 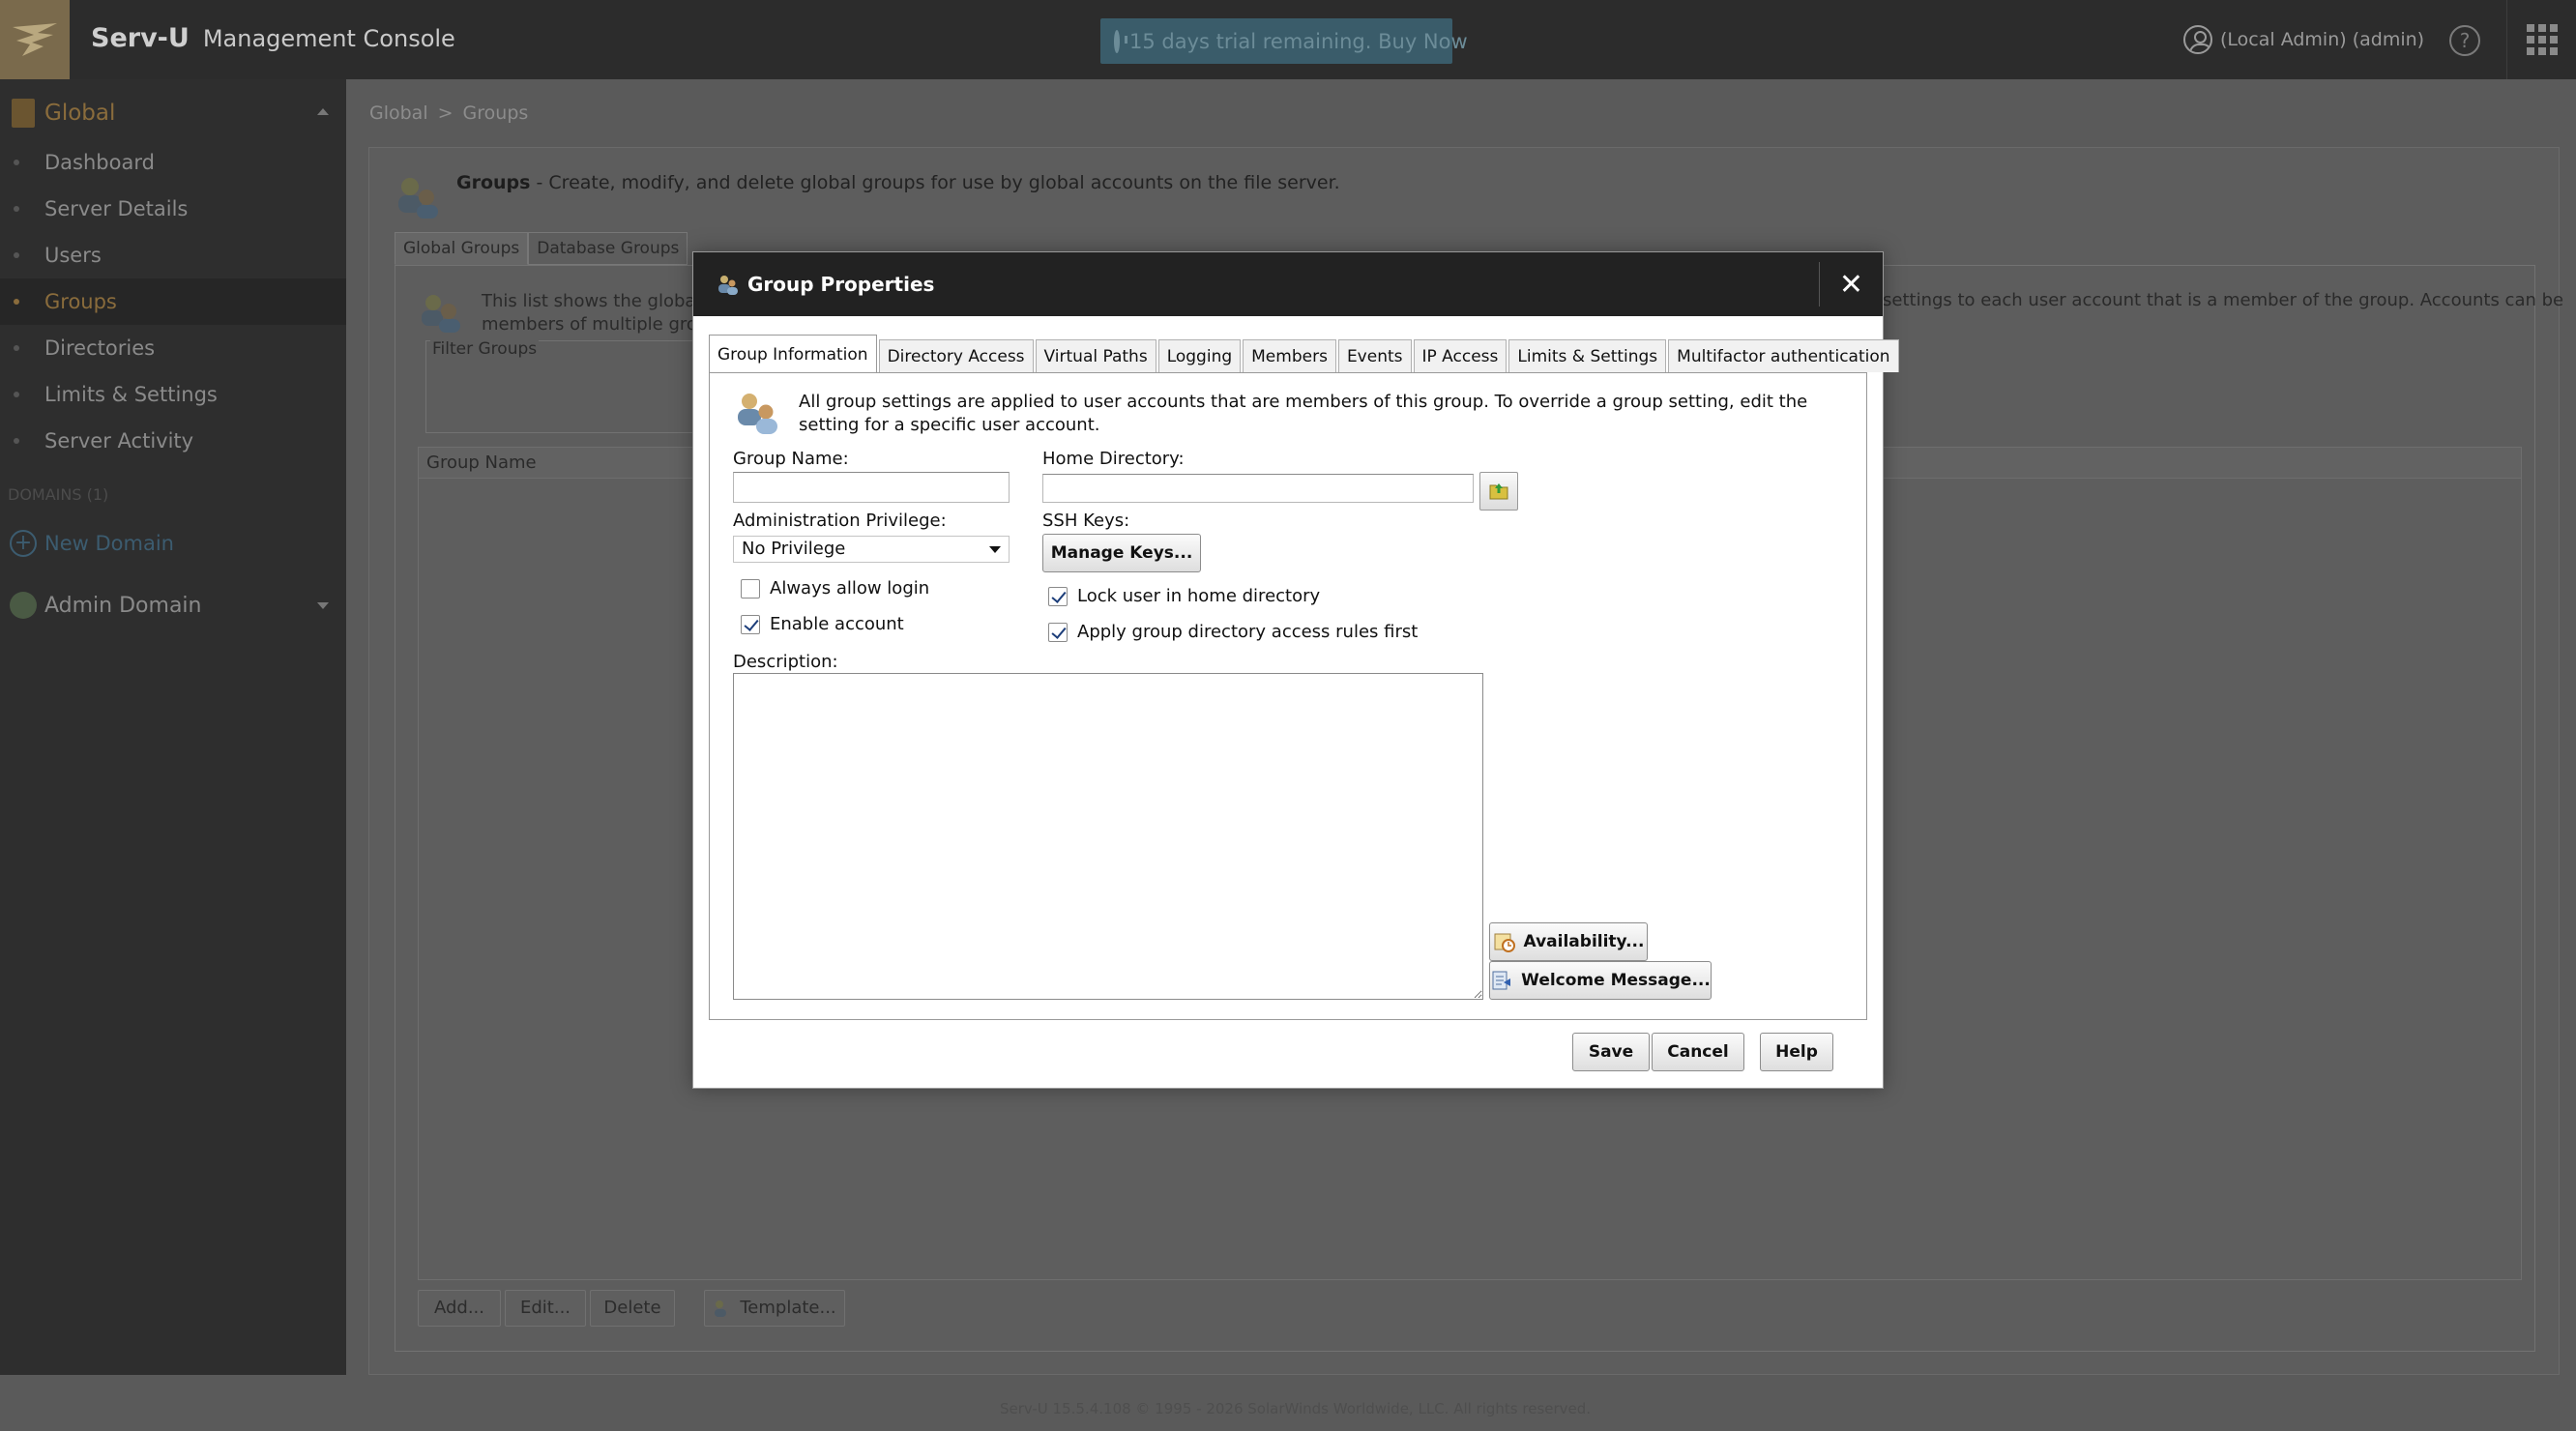 I want to click on expand-caret-icon, so click(x=323, y=605).